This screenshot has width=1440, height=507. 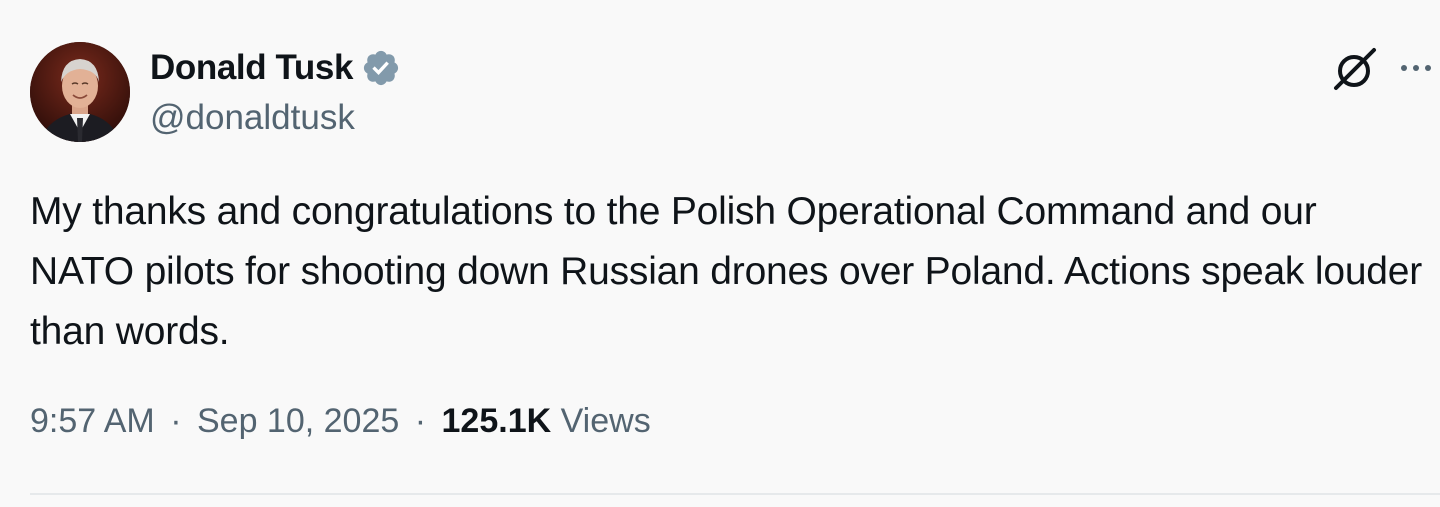 What do you see at coordinates (92, 421) in the screenshot?
I see `tweet-time: 9:57 AM` at bounding box center [92, 421].